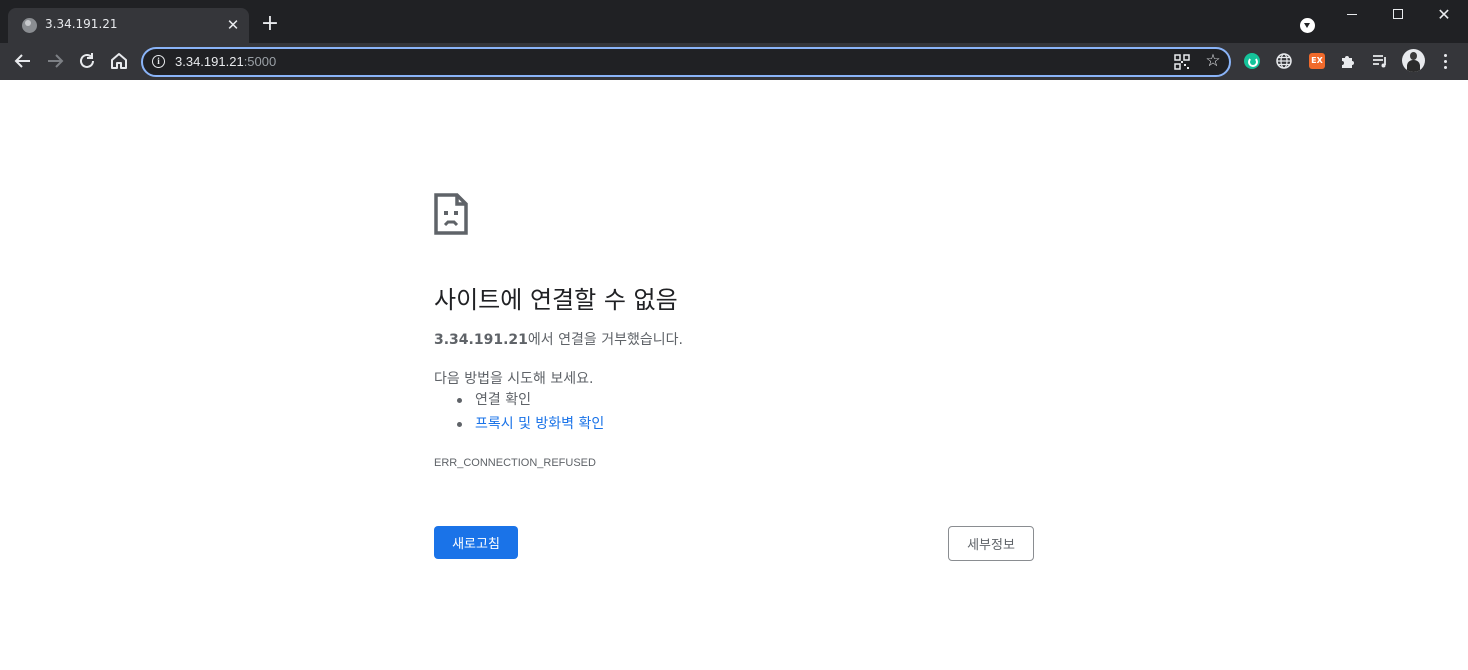 The height and width of the screenshot is (670, 1468). What do you see at coordinates (556, 300) in the screenshot?
I see `error-title: 사이트에 연결할 수 없음` at bounding box center [556, 300].